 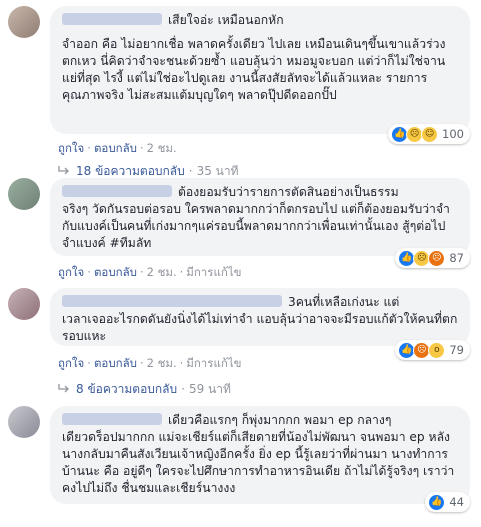 What do you see at coordinates (288, 192) in the screenshot?
I see `comment-inline-text: ต้องยอมรับว่ารายการตัดสินอย่างเป็นธรรม` at bounding box center [288, 192].